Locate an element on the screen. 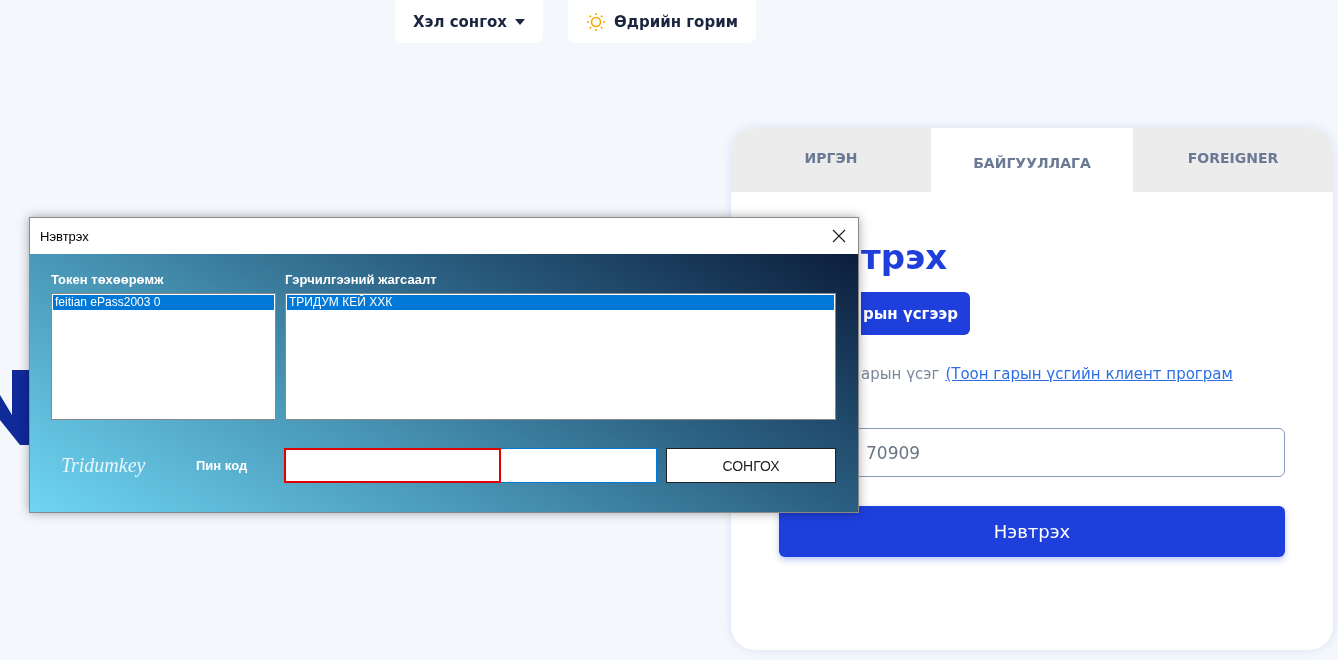  tab: ИРГЭН is located at coordinates (831, 160).